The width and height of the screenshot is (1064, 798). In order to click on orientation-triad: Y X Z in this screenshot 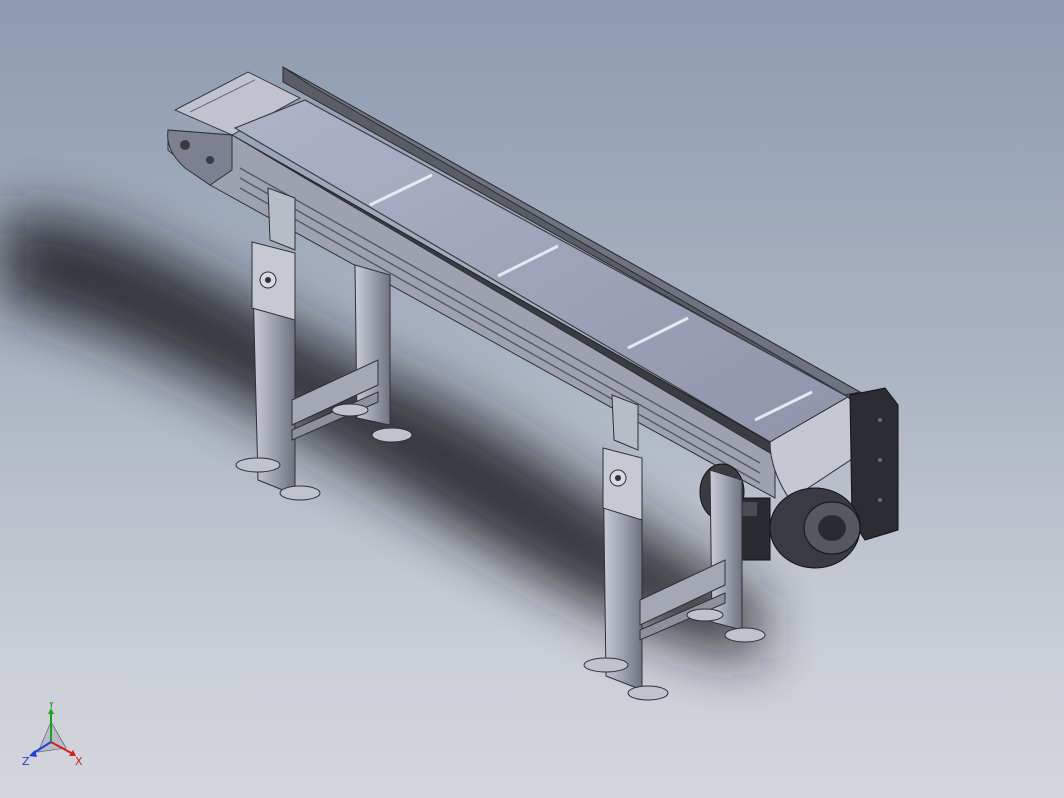, I will do `click(53, 737)`.